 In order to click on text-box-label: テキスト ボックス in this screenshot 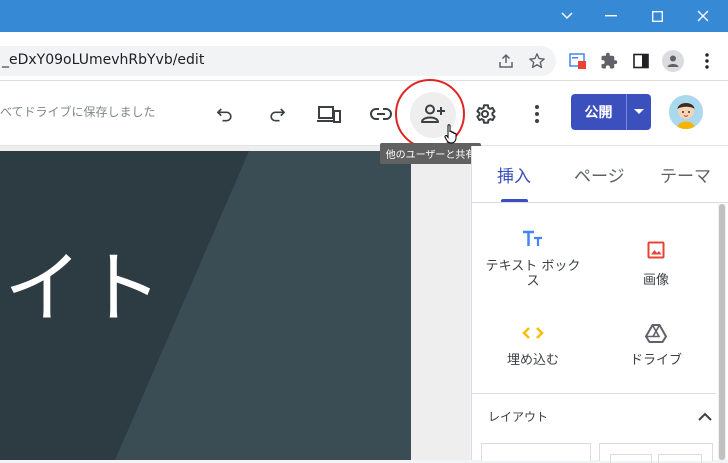, I will do `click(533, 274)`.